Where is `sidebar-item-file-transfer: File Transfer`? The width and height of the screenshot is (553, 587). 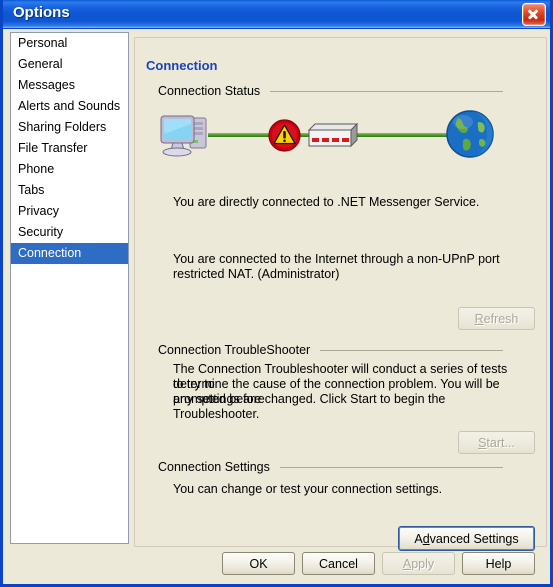 sidebar-item-file-transfer: File Transfer is located at coordinates (69, 148).